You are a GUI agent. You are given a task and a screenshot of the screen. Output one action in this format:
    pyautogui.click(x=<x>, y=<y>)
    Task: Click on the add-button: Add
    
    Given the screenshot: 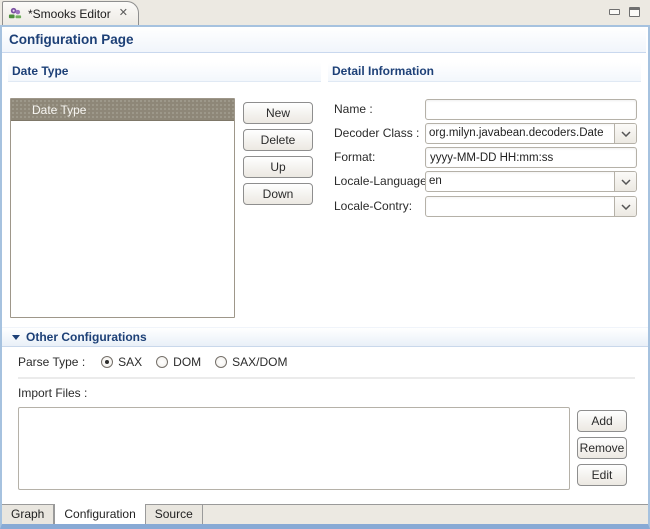 What is the action you would take?
    pyautogui.click(x=602, y=421)
    